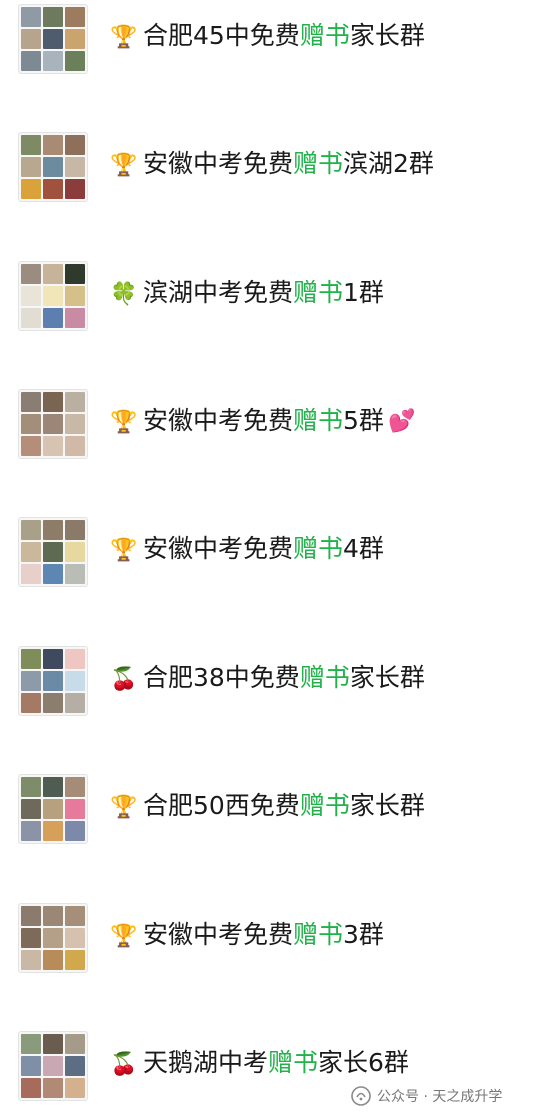 This screenshot has width=534, height=1117. Describe the element at coordinates (401, 421) in the screenshot. I see `hearts-icon: 💕` at that location.